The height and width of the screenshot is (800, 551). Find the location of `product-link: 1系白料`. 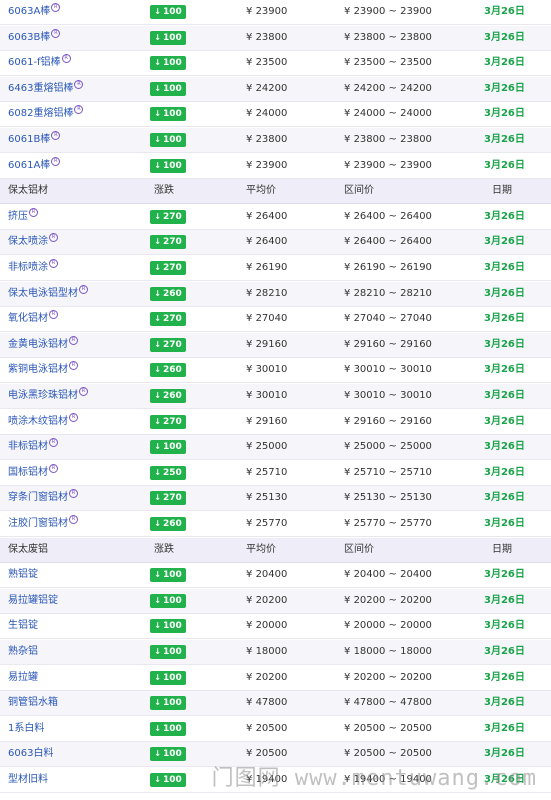

product-link: 1系白料 is located at coordinates (26, 729).